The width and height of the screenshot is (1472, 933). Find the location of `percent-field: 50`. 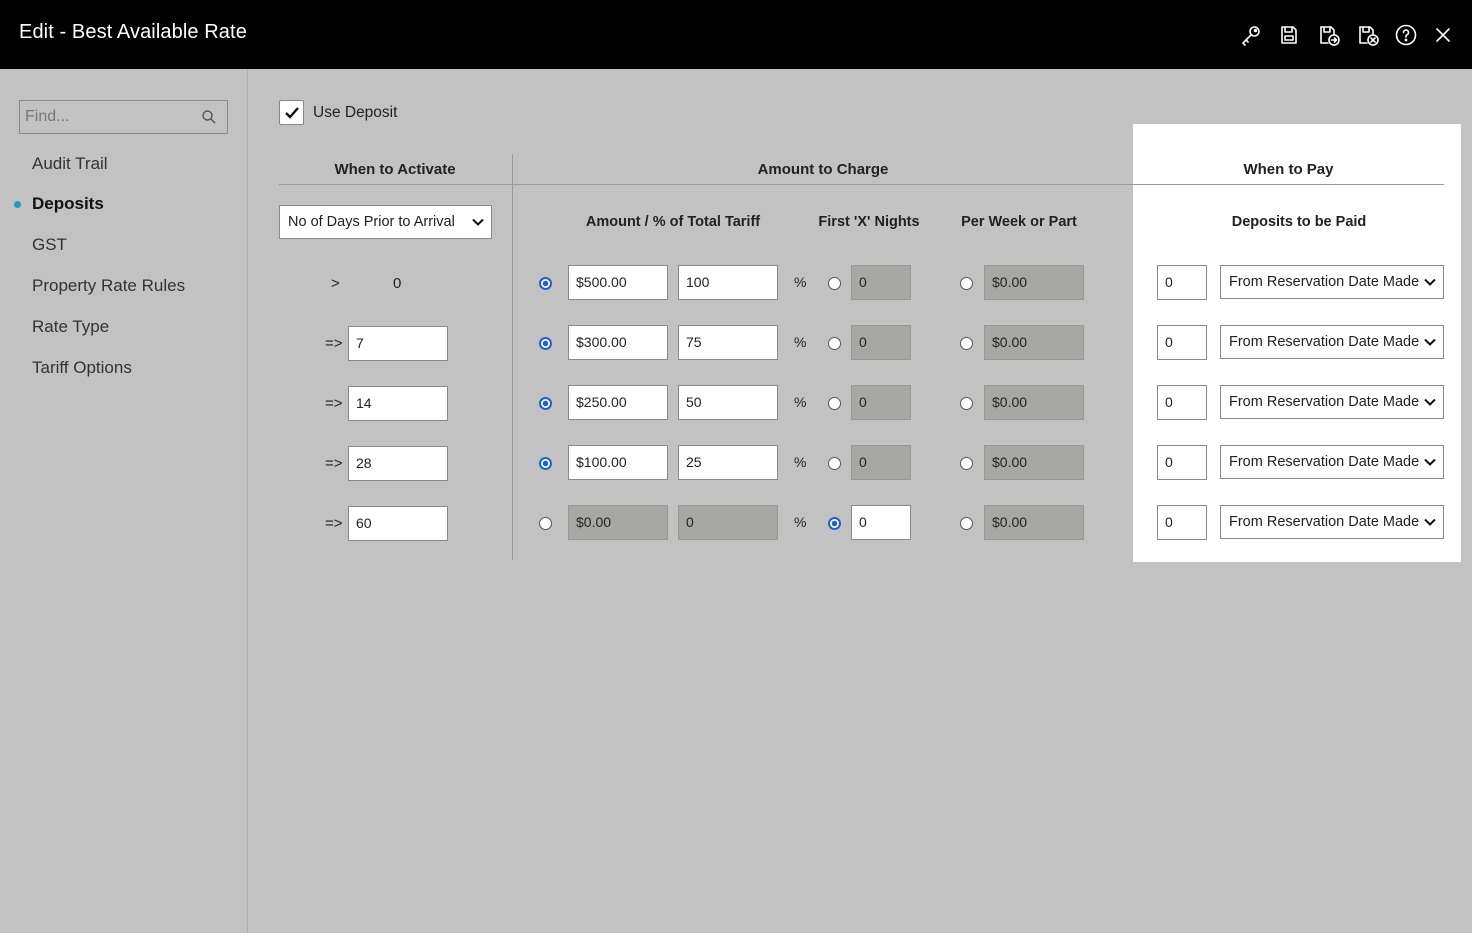

percent-field: 50 is located at coordinates (728, 402).